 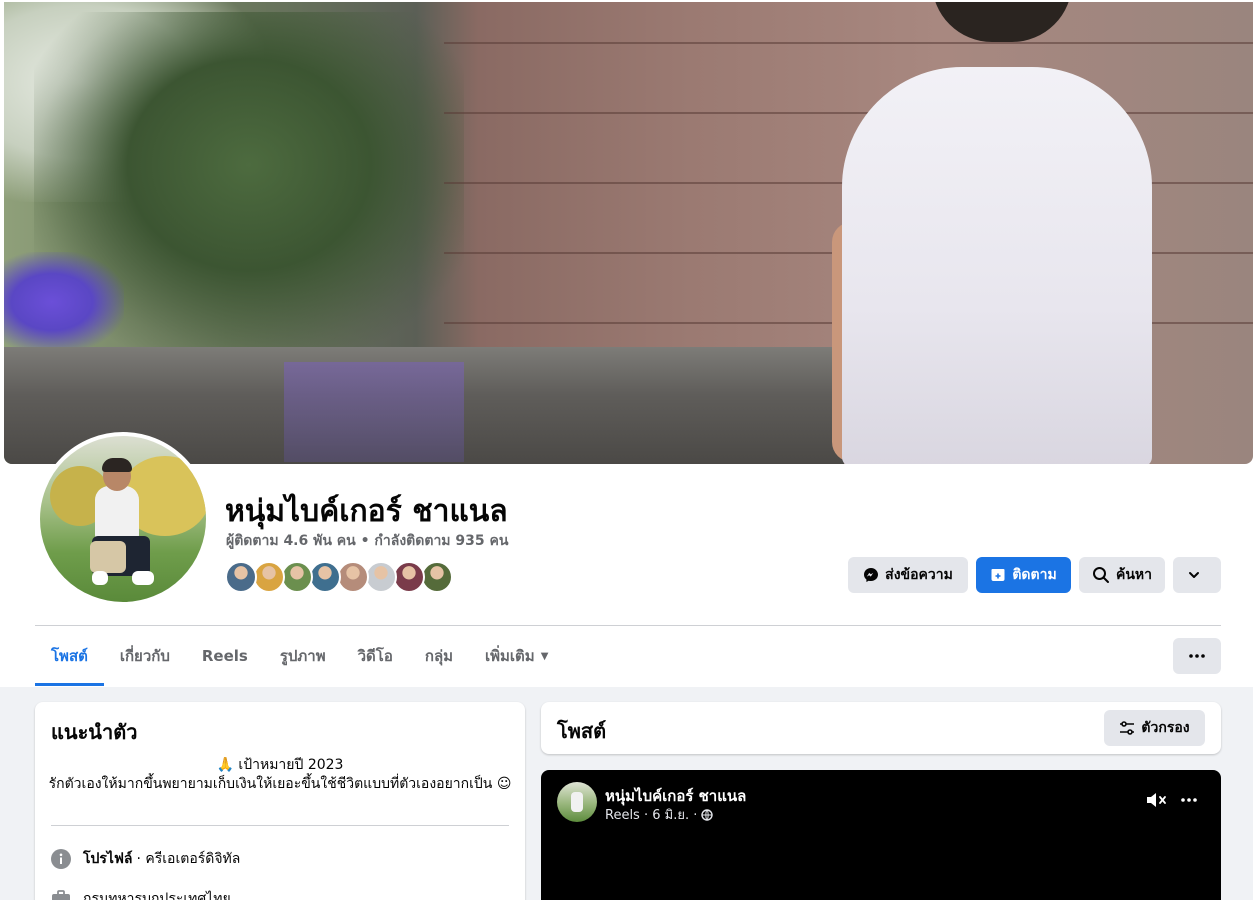 I want to click on post-meta-text: Reels · 6 มิ.ย. ·, so click(x=651, y=814).